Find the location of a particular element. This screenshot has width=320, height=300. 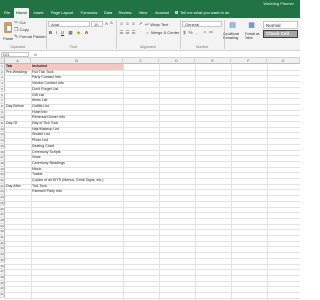

paste-button is located at coordinates (8, 27).